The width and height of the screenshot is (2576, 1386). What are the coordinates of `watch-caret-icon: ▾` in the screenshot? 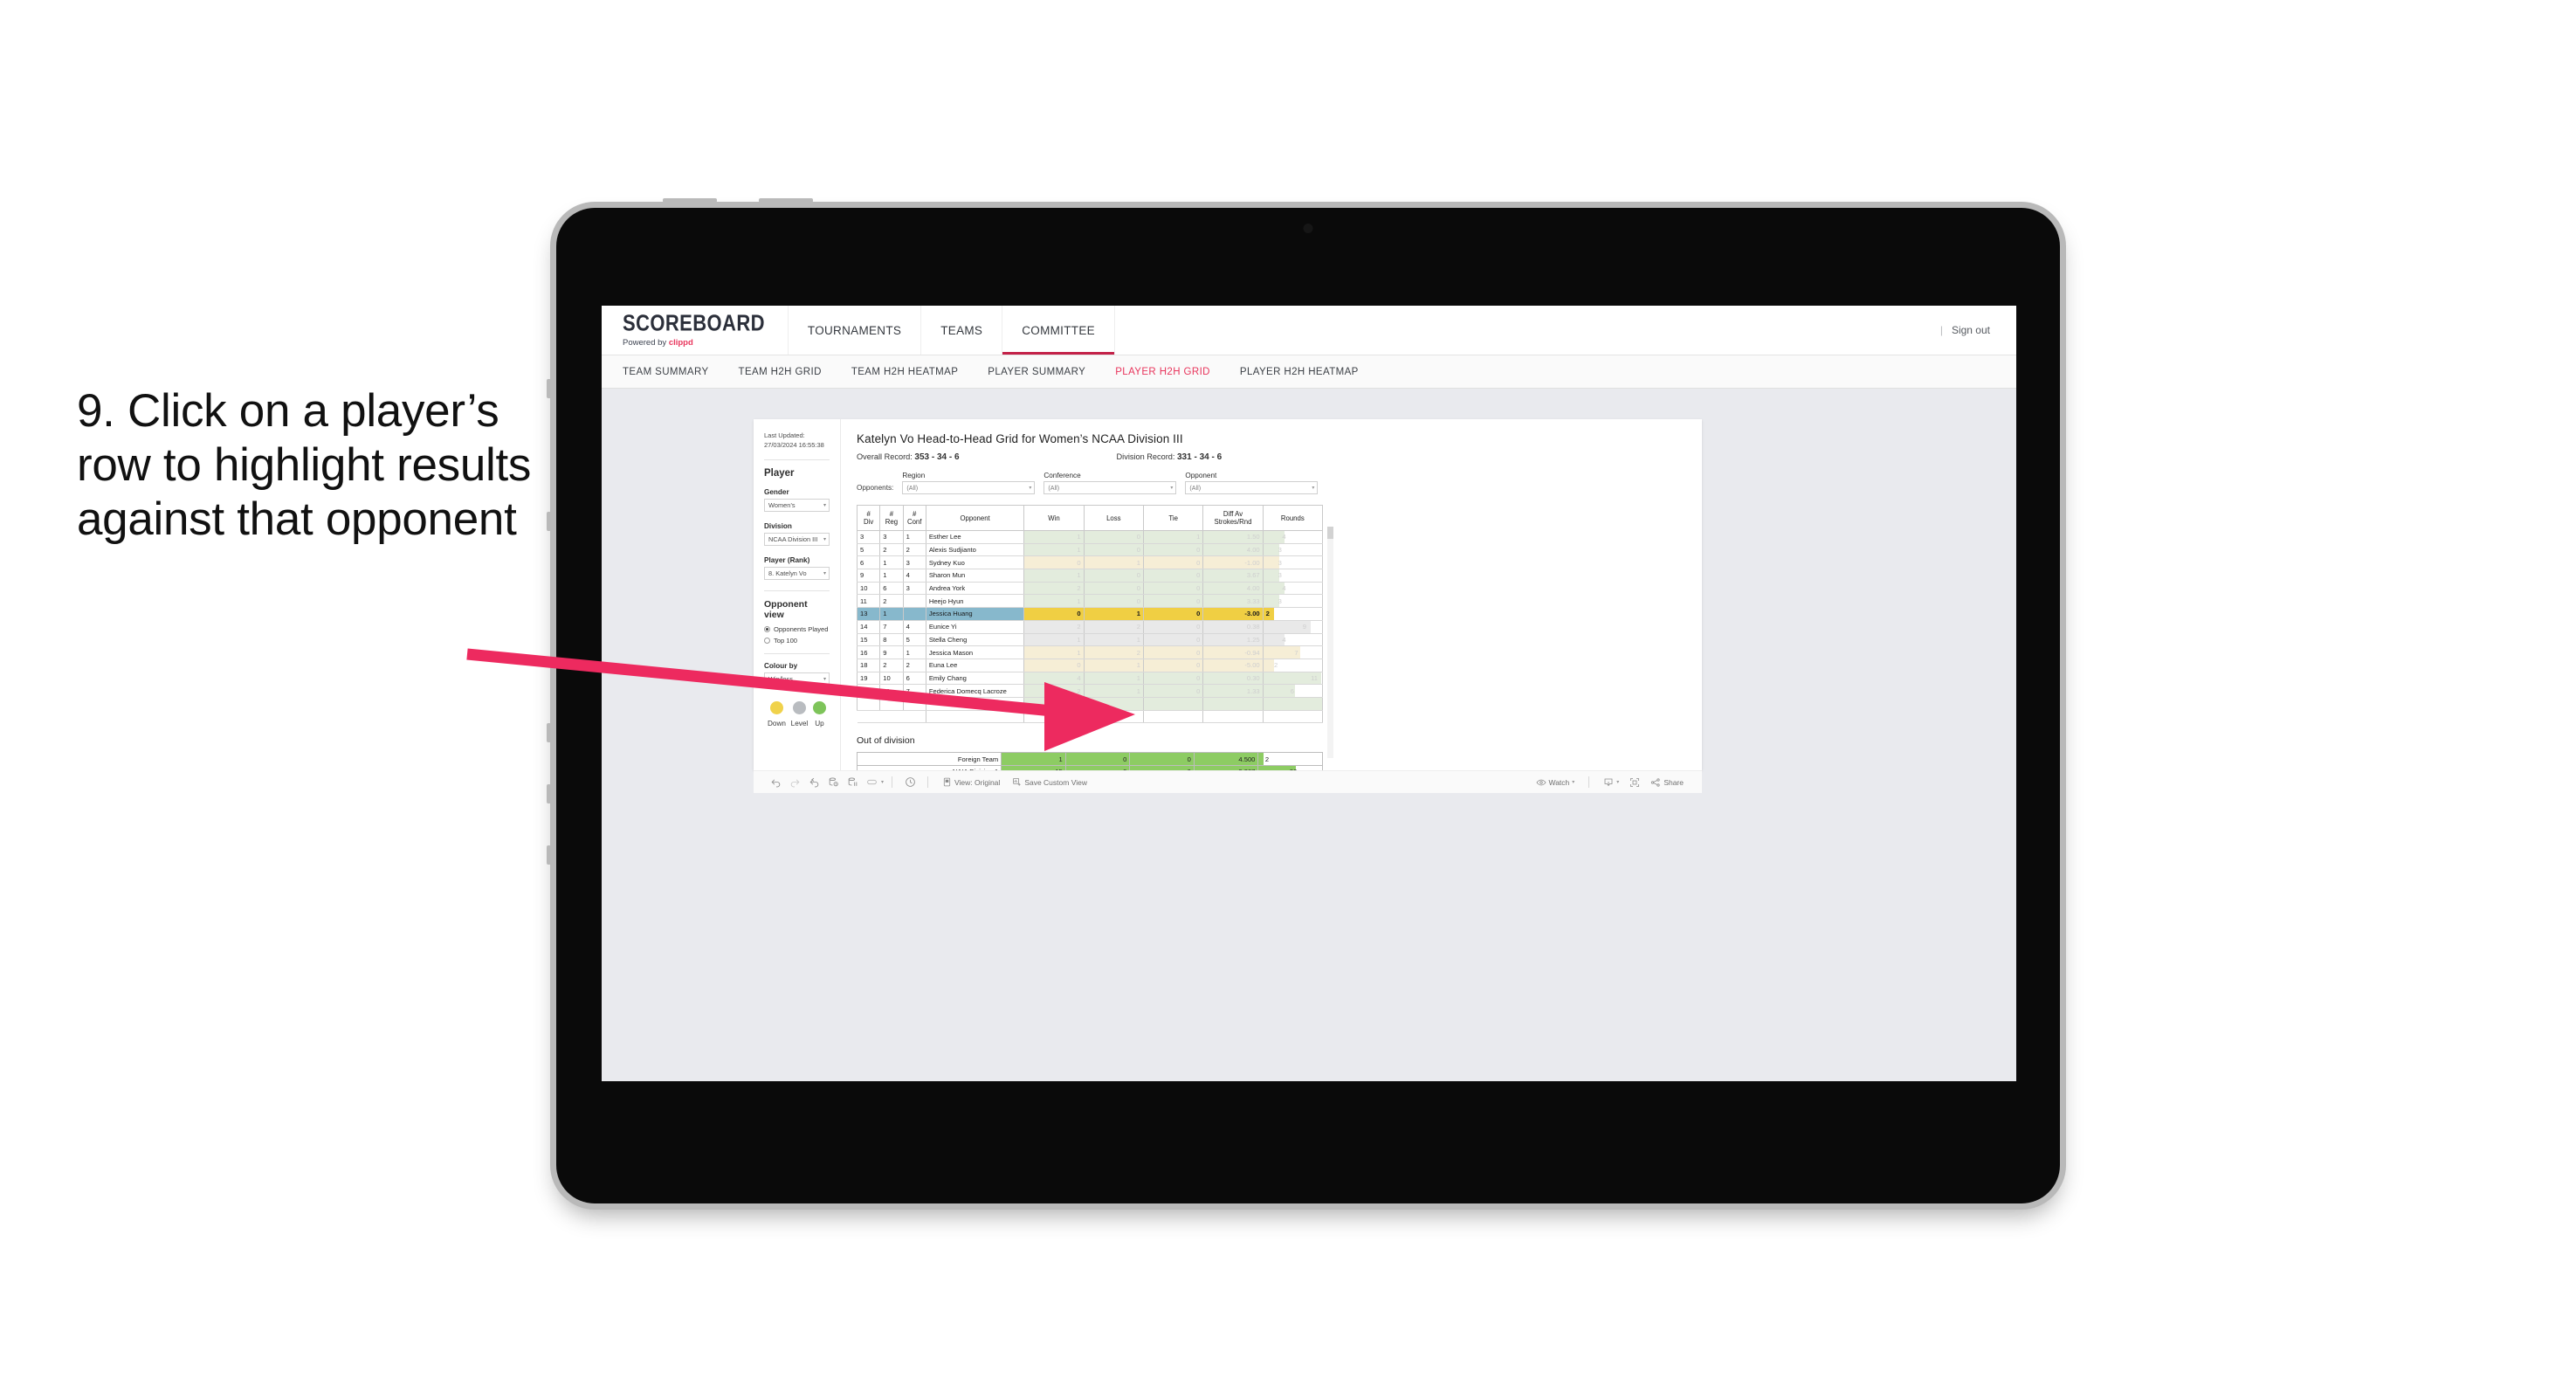 It's located at (1573, 782).